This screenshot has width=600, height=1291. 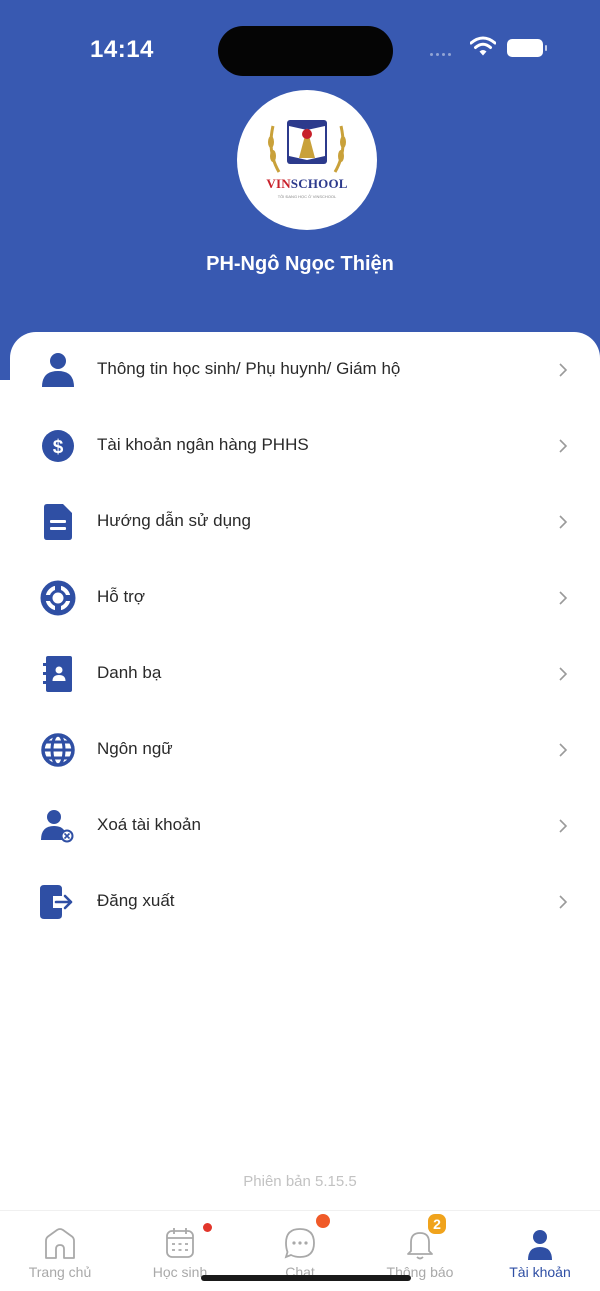 I want to click on menu-item-label: Xoá tài khoản, so click(x=149, y=824).